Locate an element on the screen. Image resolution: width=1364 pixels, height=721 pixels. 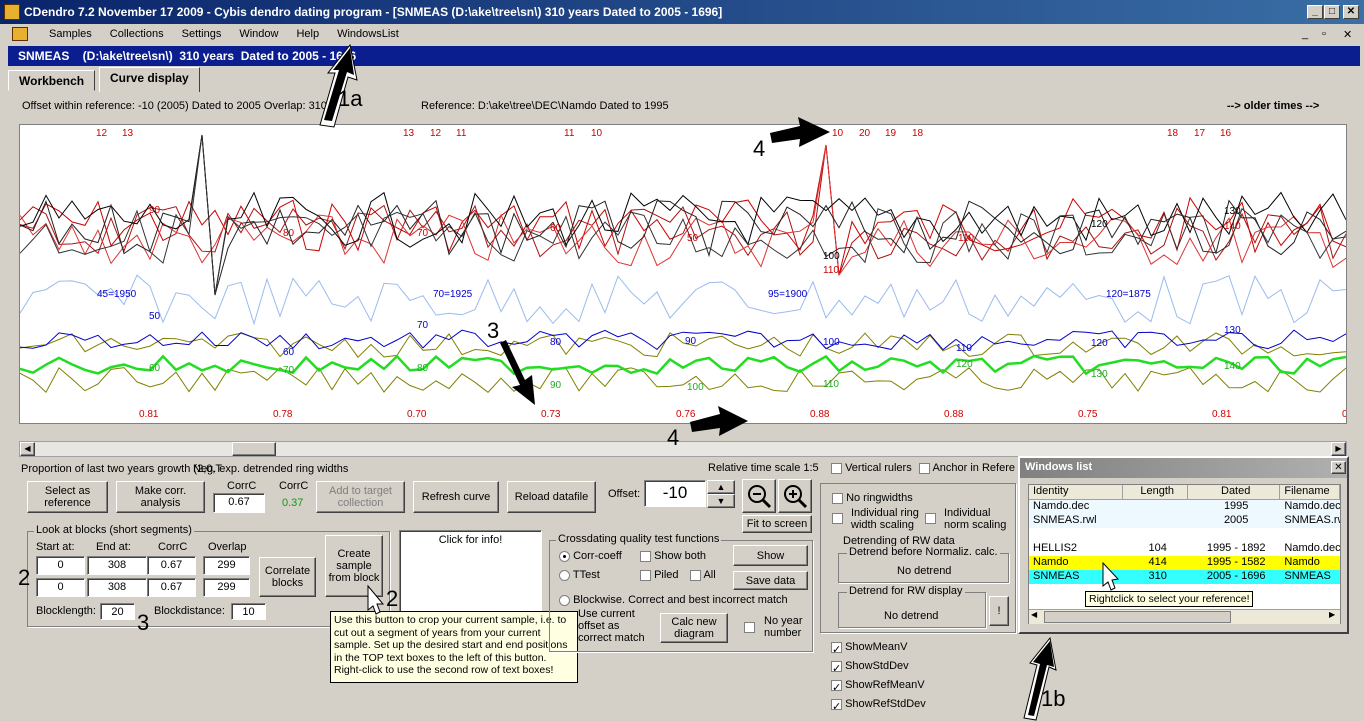
no-detrend-2: No detrend is located at coordinates (911, 616).